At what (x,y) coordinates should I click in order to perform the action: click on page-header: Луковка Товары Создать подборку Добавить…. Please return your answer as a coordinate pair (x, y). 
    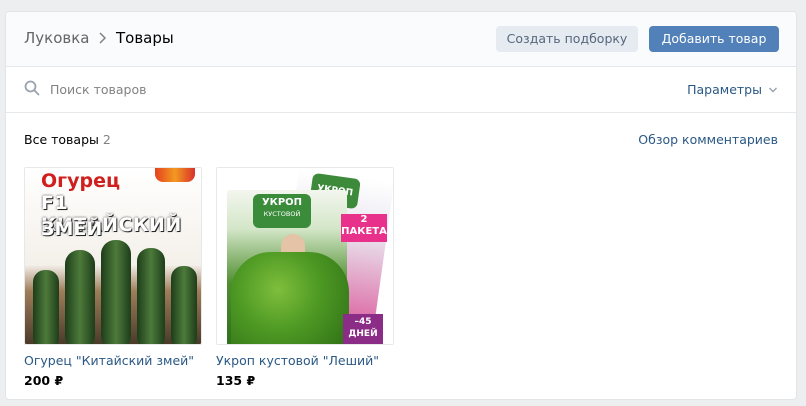
    Looking at the image, I should click on (401, 39).